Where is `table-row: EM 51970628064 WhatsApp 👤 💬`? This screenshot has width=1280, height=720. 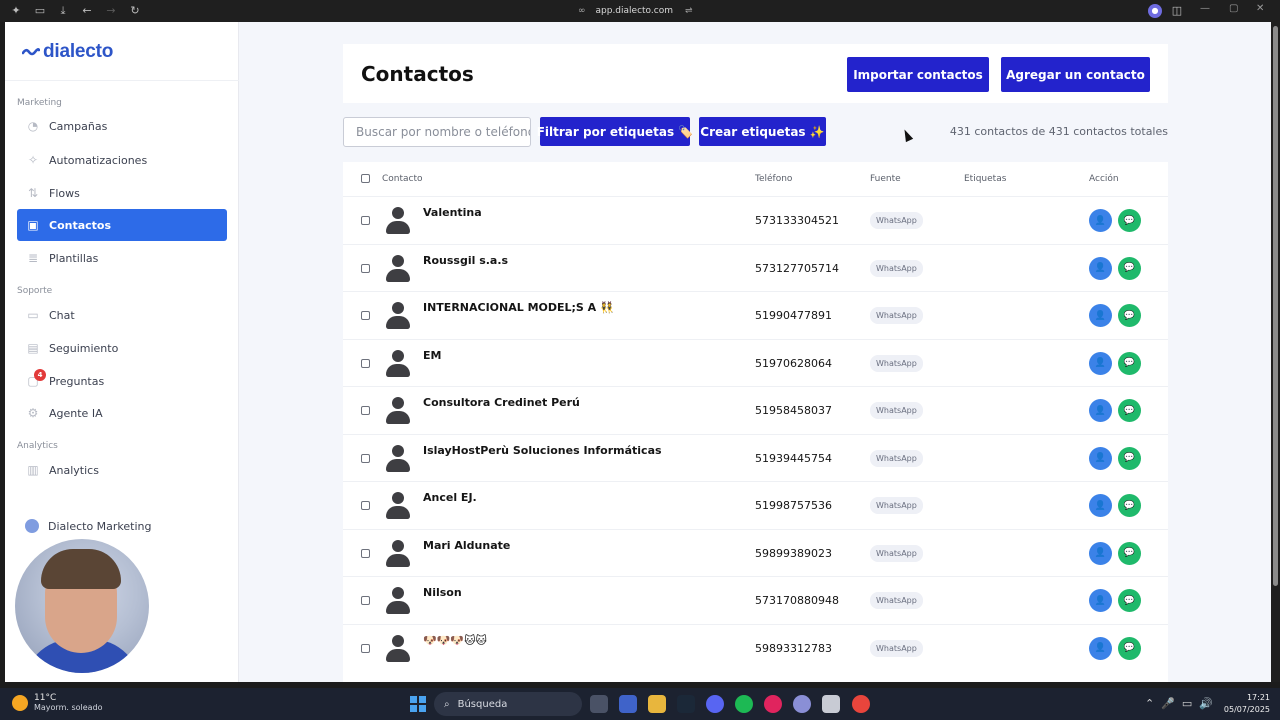 table-row: EM 51970628064 WhatsApp 👤 💬 is located at coordinates (755, 362).